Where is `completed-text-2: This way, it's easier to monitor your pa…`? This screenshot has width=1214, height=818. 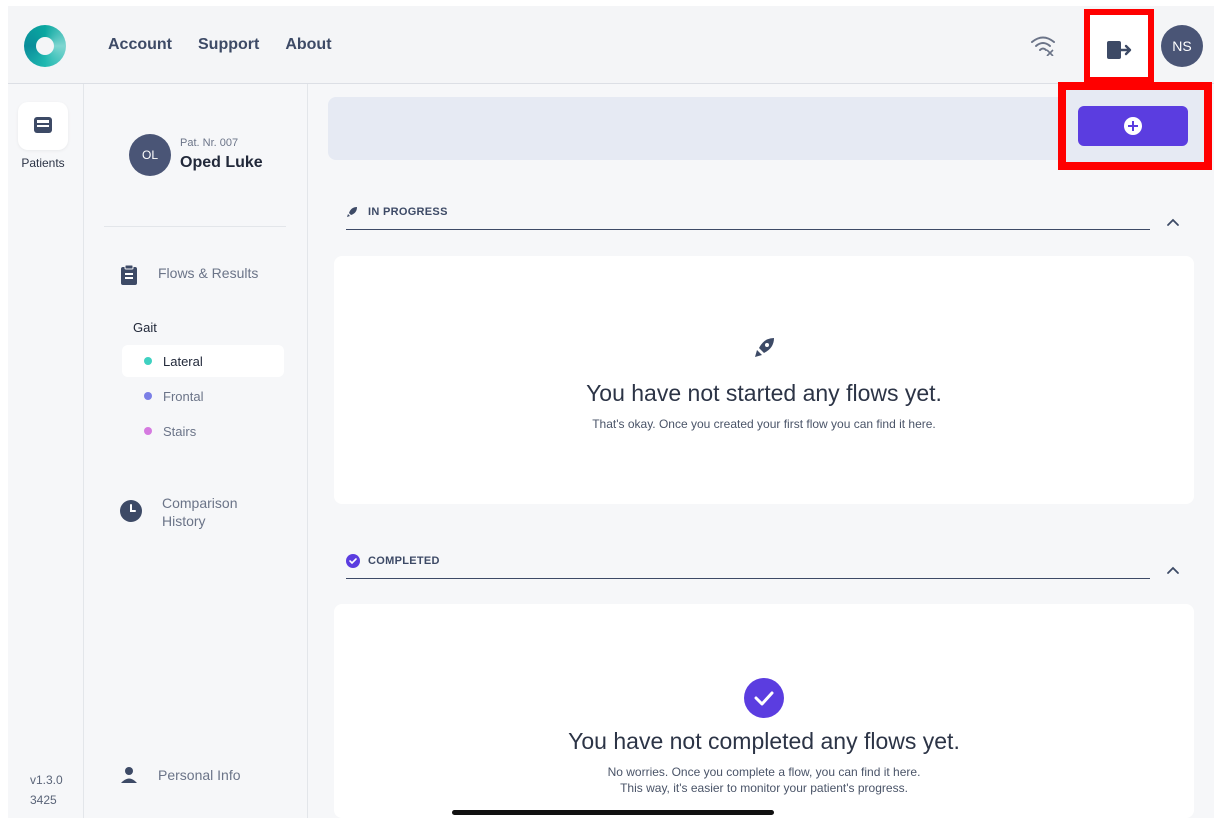 completed-text-2: This way, it's easier to monitor your pa… is located at coordinates (764, 788).